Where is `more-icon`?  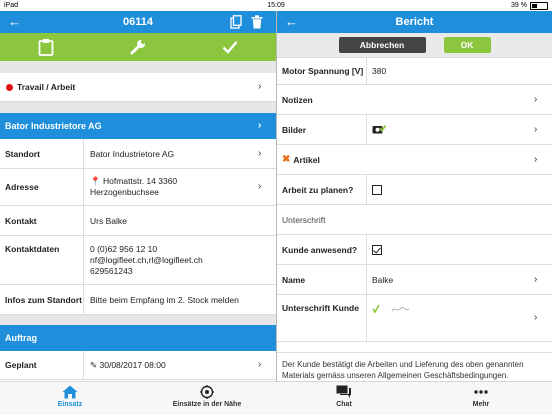 more-icon is located at coordinates (481, 392).